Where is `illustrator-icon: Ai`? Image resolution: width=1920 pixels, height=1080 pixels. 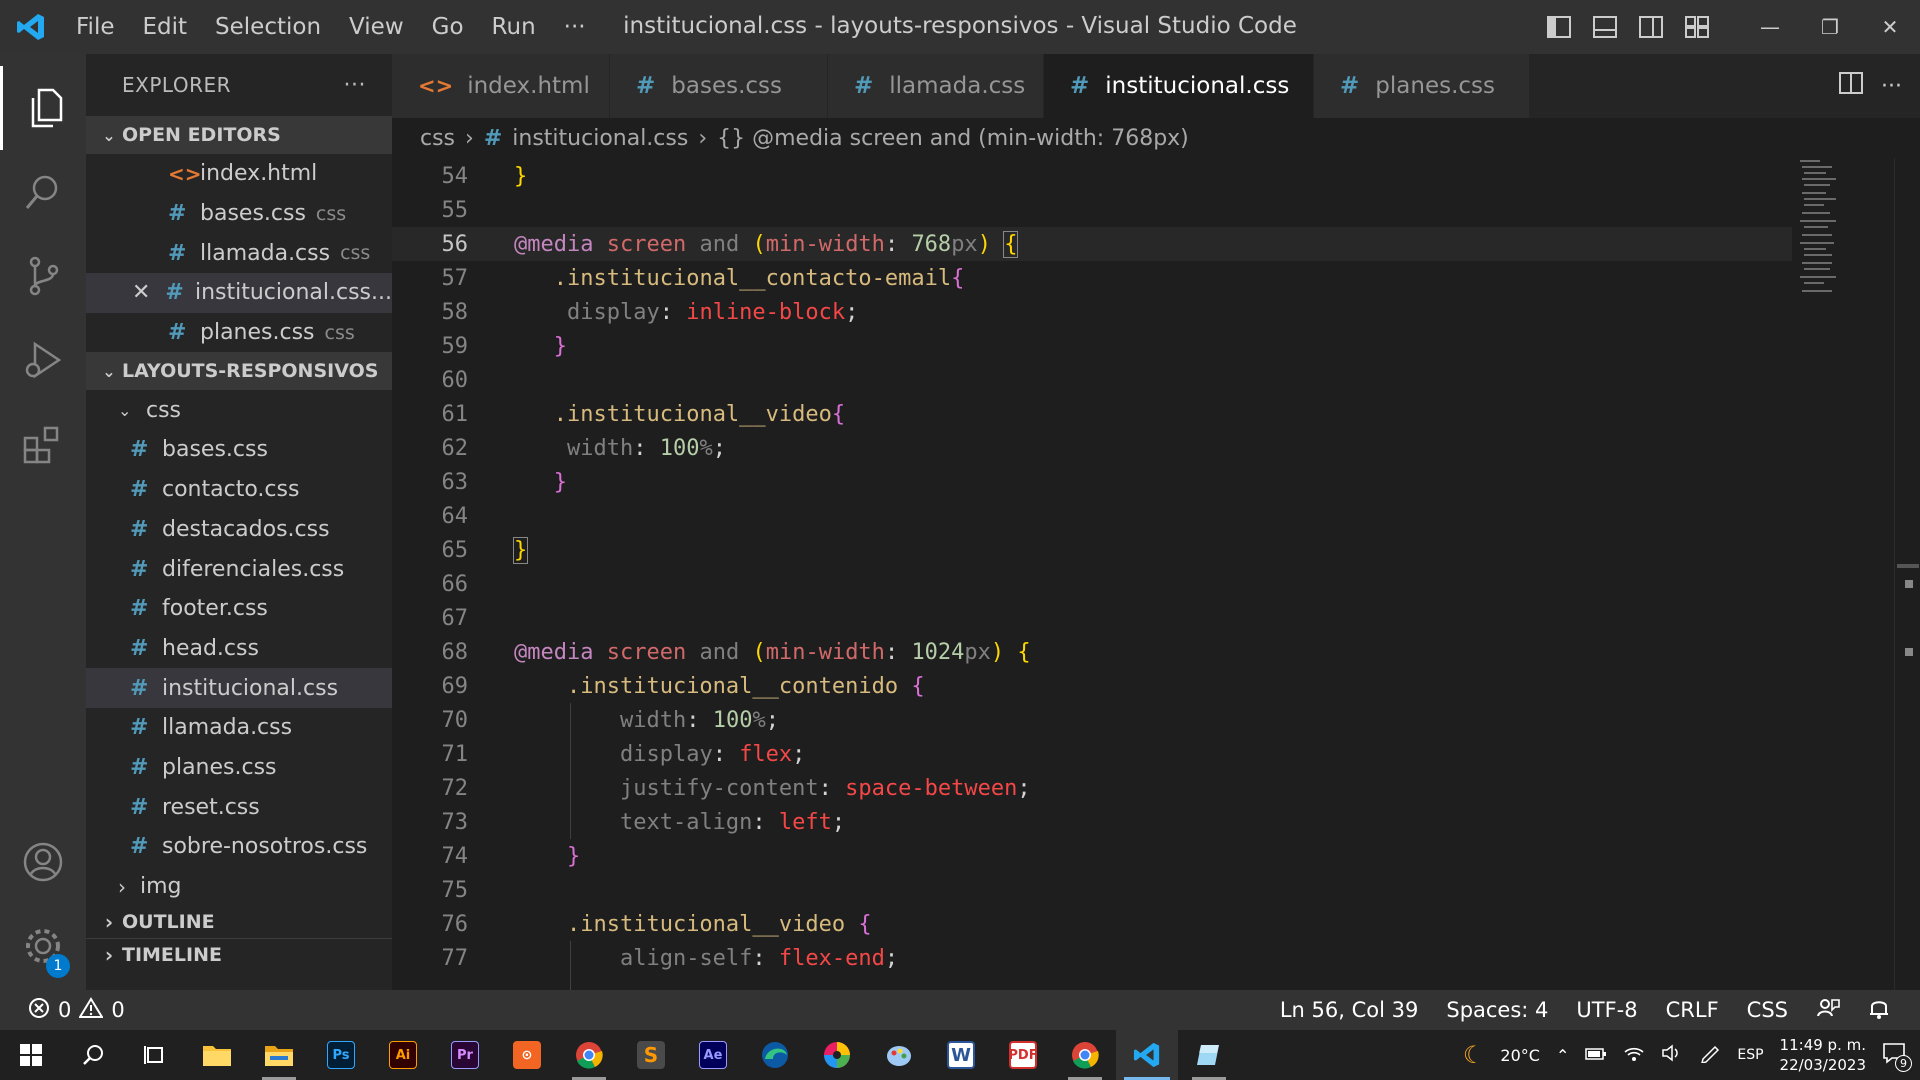
illustrator-icon: Ai is located at coordinates (403, 1055).